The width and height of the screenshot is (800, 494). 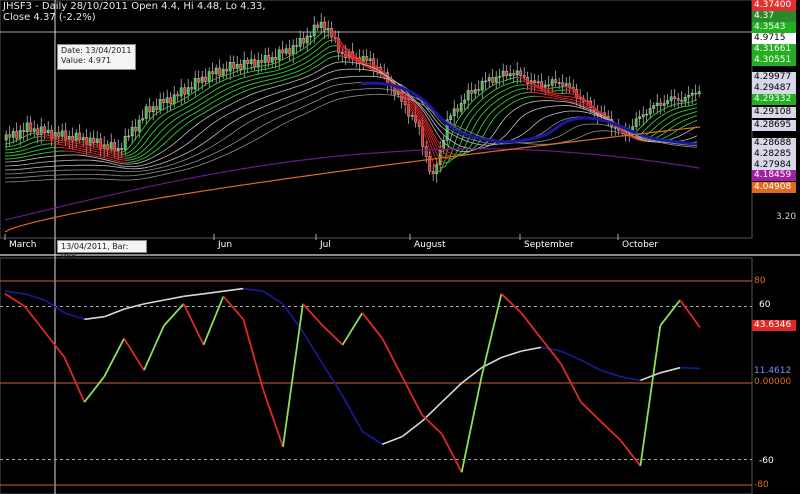 What do you see at coordinates (766, 461) in the screenshot?
I see `osc-label-minus60: -60` at bounding box center [766, 461].